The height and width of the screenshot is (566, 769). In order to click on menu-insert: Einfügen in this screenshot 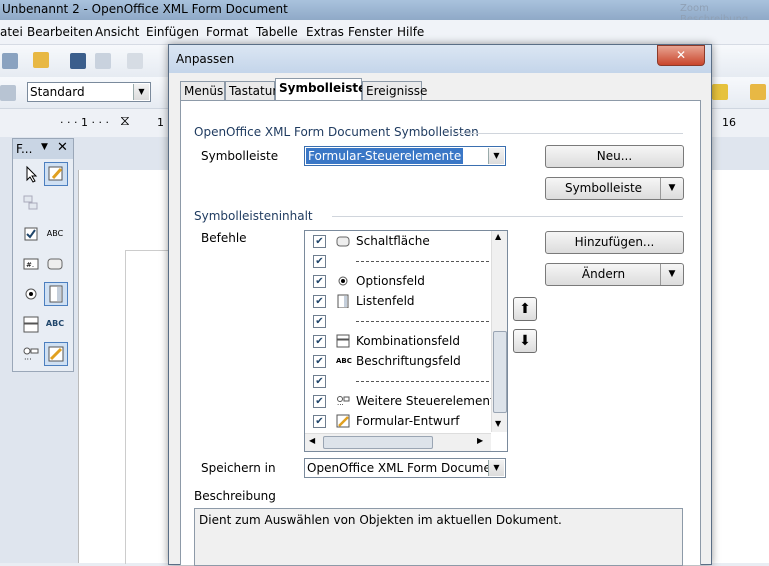, I will do `click(172, 32)`.